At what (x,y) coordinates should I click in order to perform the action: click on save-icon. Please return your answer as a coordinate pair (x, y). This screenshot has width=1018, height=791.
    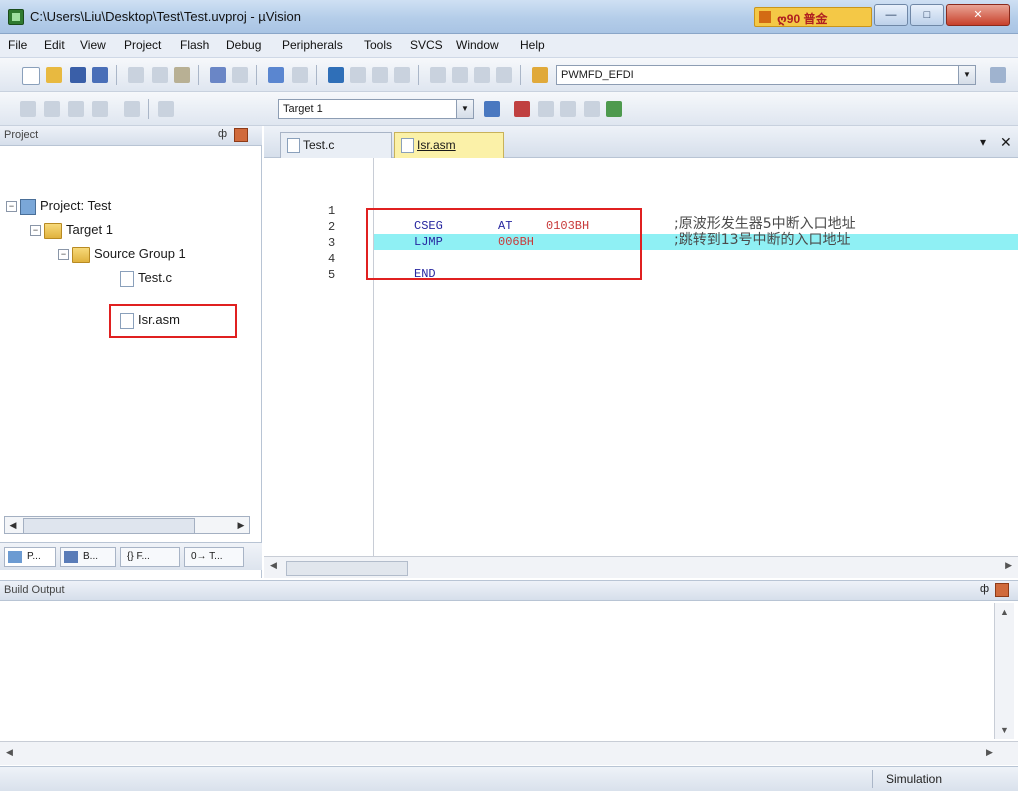
    Looking at the image, I should click on (78, 75).